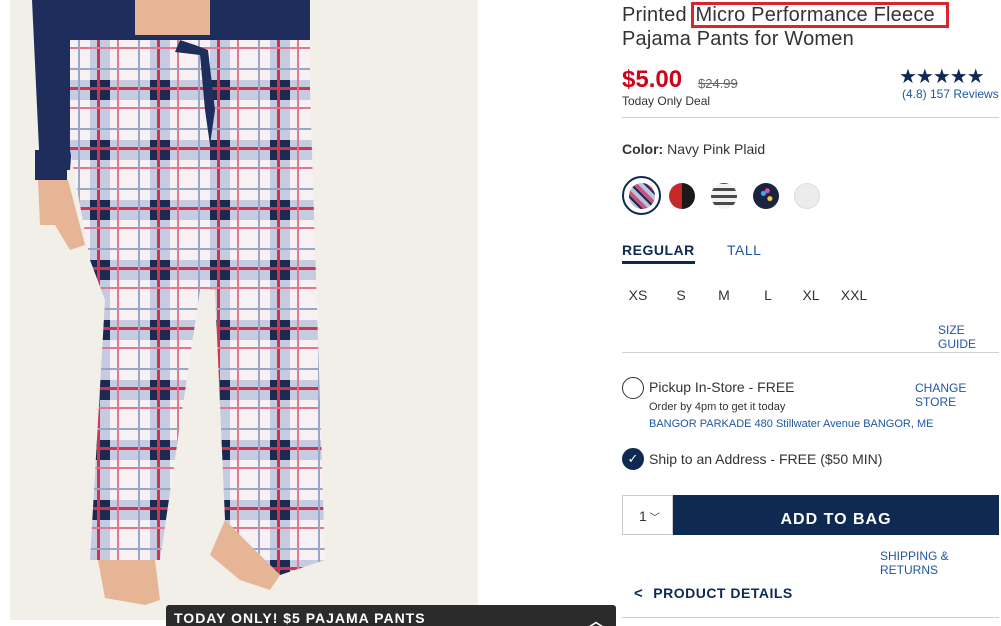 This screenshot has height=626, width=1001. What do you see at coordinates (596, 618) in the screenshot?
I see `chevron-up-icon: ︿` at bounding box center [596, 618].